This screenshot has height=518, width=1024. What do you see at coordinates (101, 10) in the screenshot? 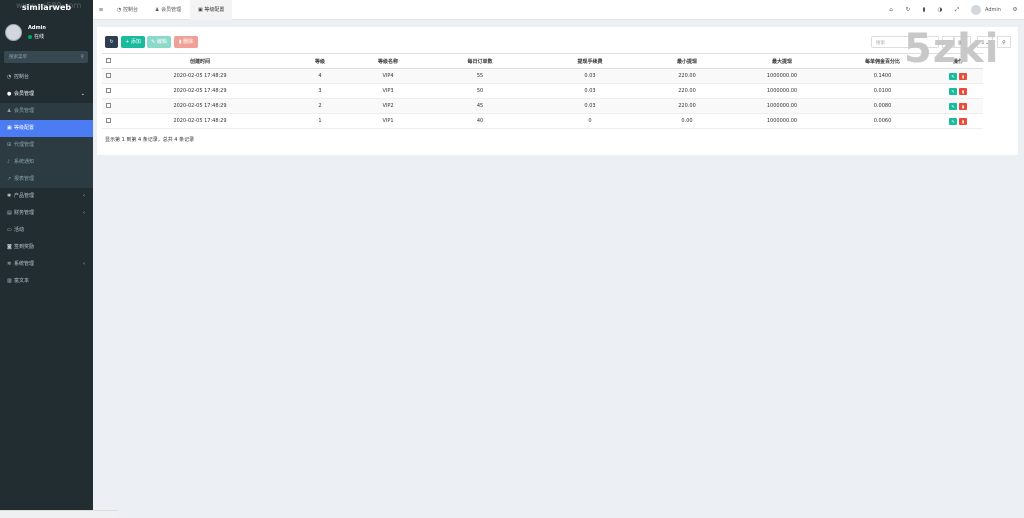
I see `hamburger-menu-icon: ≡` at bounding box center [101, 10].